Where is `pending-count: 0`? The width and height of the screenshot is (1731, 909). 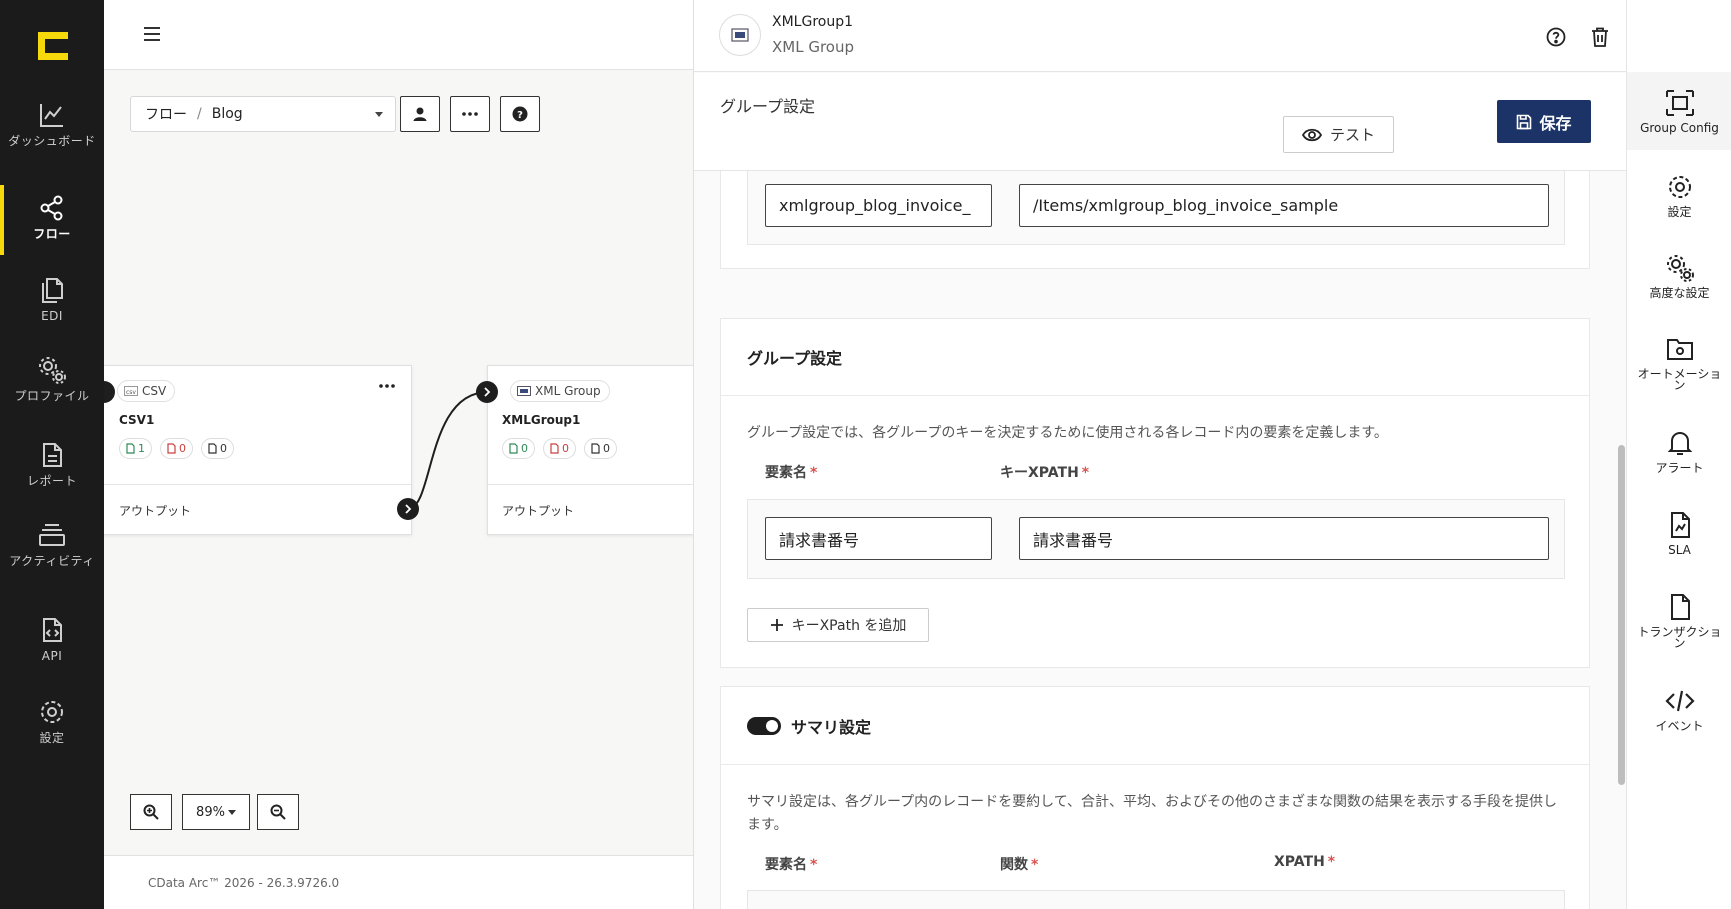
pending-count: 0 is located at coordinates (606, 448).